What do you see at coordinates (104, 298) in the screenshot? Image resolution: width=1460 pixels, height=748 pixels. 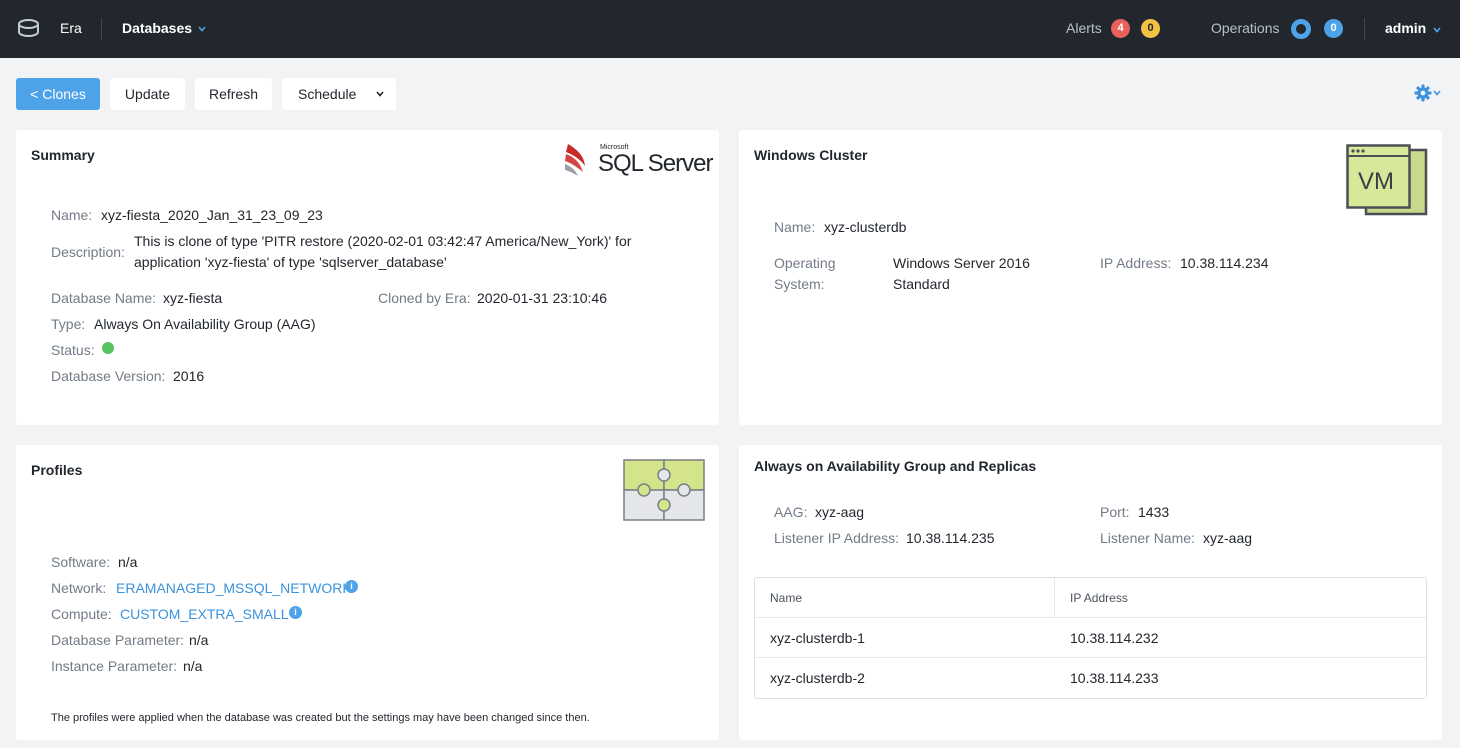 I see `database-name-label: Database Name:` at bounding box center [104, 298].